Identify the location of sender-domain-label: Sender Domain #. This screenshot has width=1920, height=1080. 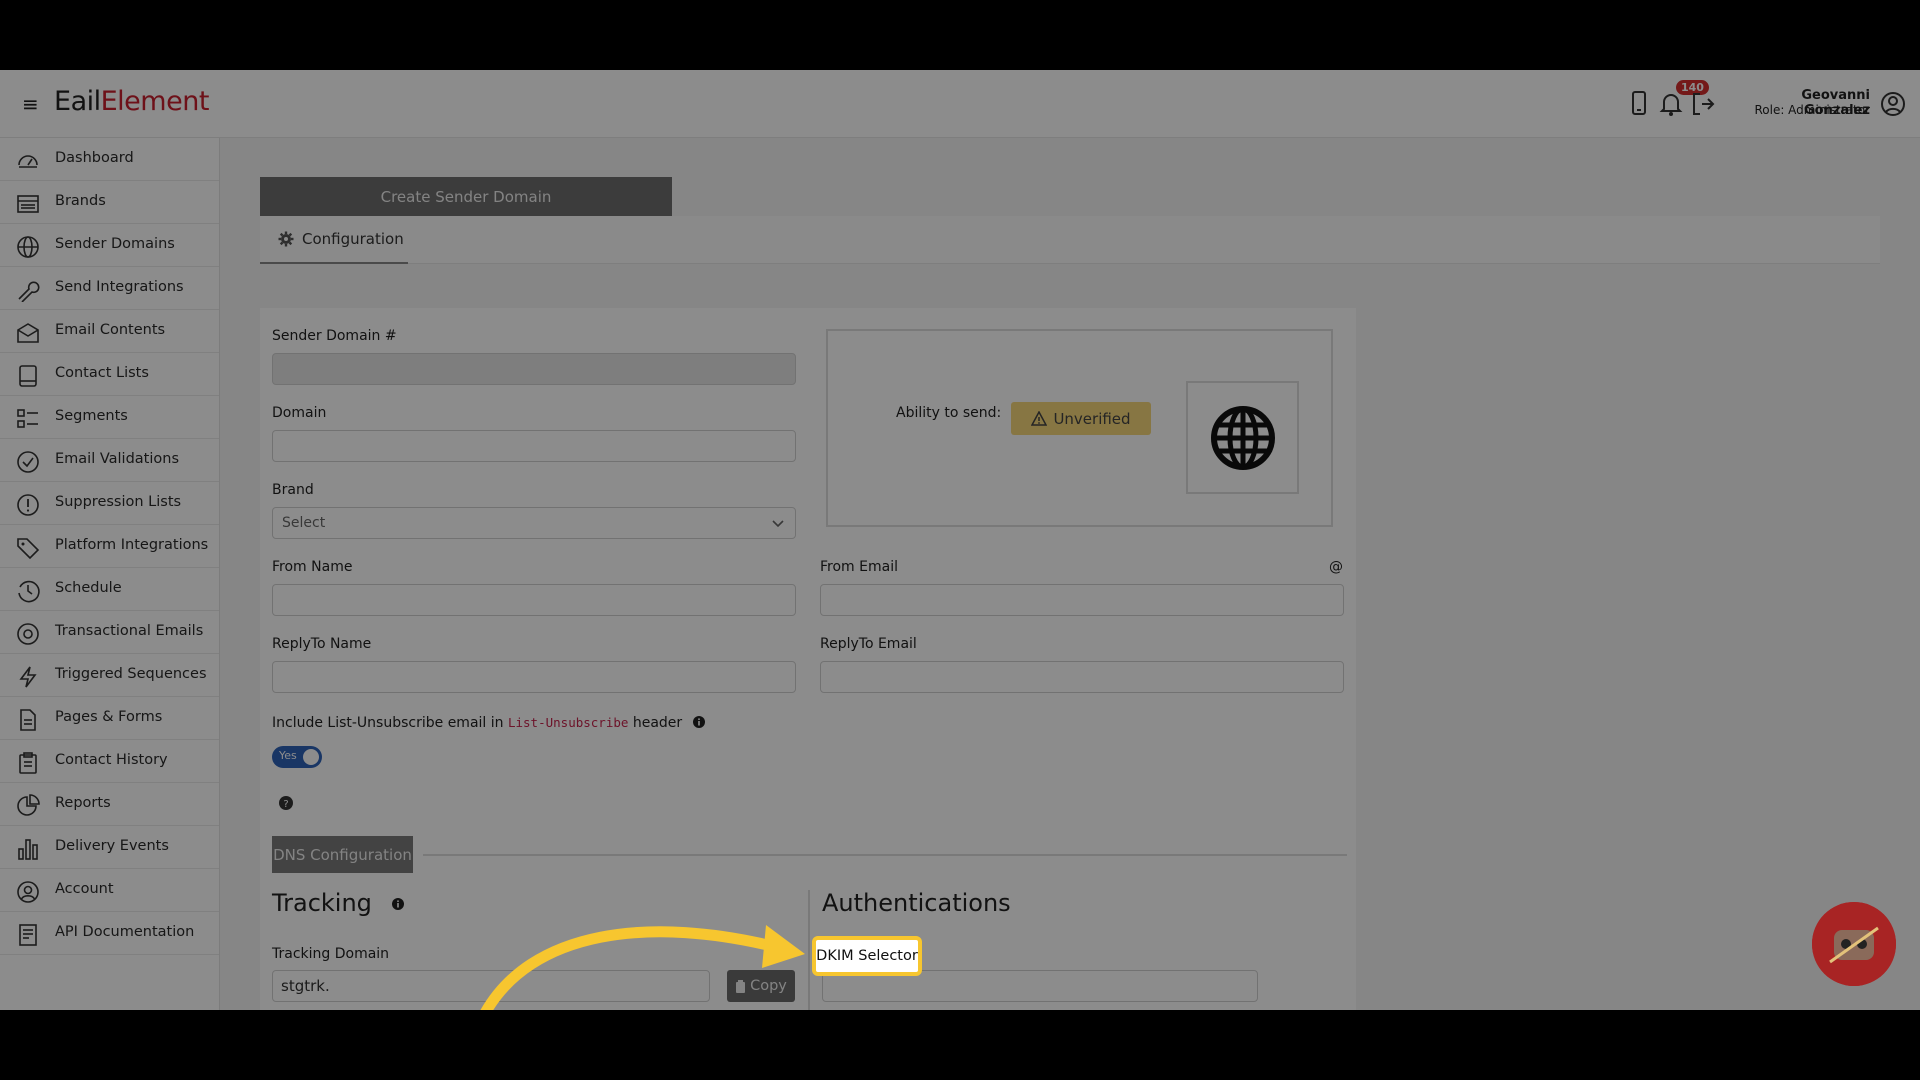
(334, 336).